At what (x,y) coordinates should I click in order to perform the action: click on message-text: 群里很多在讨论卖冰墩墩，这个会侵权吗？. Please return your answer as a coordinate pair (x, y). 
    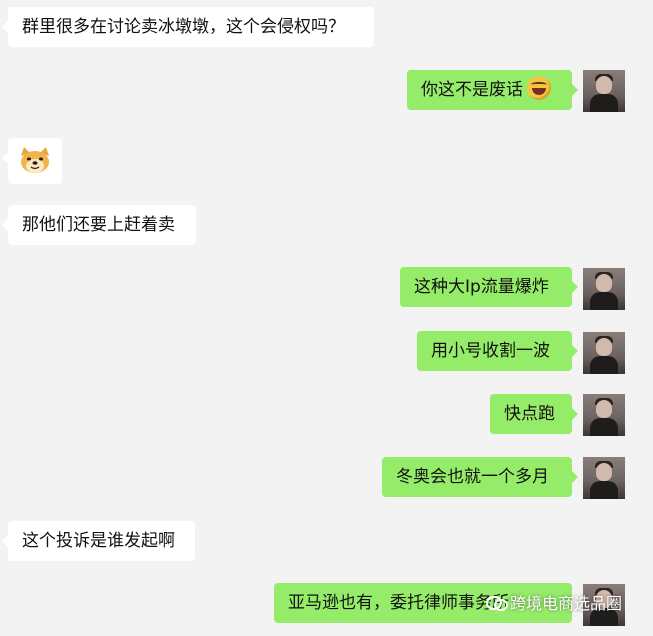
    Looking at the image, I should click on (183, 27).